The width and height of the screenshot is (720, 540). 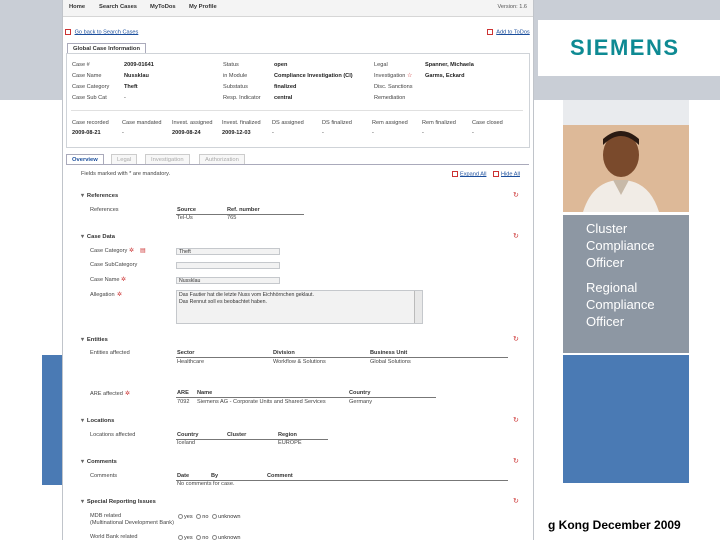 What do you see at coordinates (205, 393) in the screenshot?
I see `are-header-name: Name` at bounding box center [205, 393].